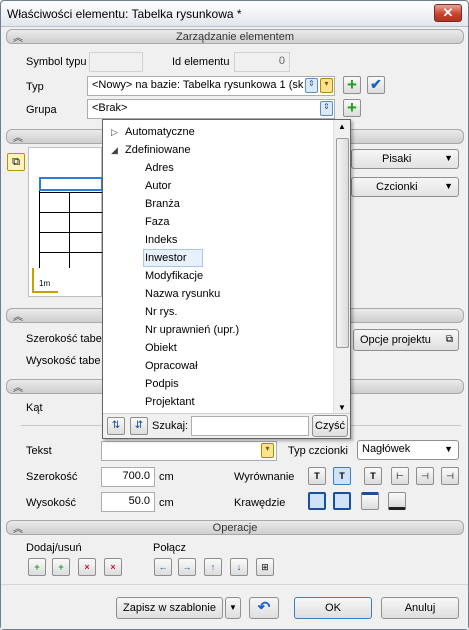  Describe the element at coordinates (139, 426) in the screenshot. I see `collapse-all-icon: ⇵` at that location.